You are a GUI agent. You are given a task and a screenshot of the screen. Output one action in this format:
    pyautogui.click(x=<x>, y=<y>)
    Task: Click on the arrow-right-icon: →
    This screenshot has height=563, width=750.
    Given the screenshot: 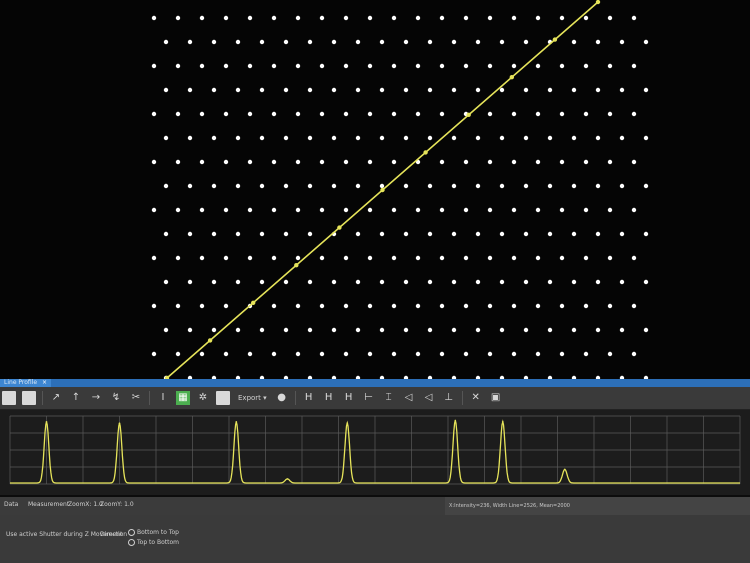 What is the action you would take?
    pyautogui.click(x=96, y=398)
    